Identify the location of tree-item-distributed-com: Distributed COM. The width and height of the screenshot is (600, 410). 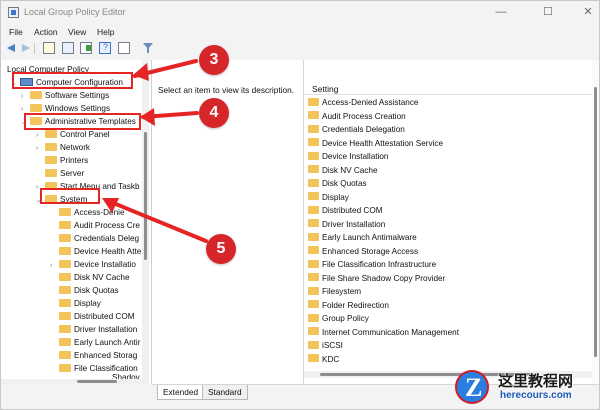
(97, 316).